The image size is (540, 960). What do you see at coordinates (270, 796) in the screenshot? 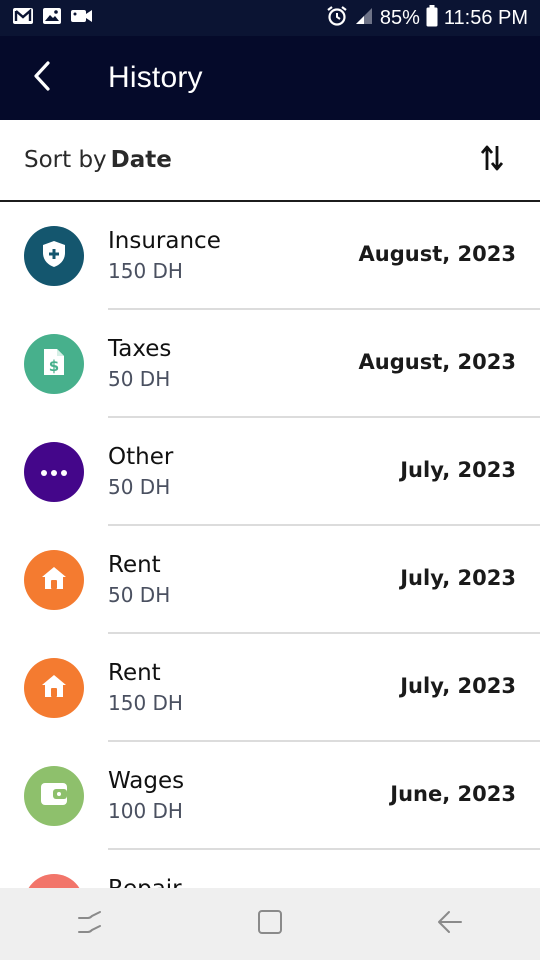
I see `history-item-wages: Wages 100 DH June, 2023` at bounding box center [270, 796].